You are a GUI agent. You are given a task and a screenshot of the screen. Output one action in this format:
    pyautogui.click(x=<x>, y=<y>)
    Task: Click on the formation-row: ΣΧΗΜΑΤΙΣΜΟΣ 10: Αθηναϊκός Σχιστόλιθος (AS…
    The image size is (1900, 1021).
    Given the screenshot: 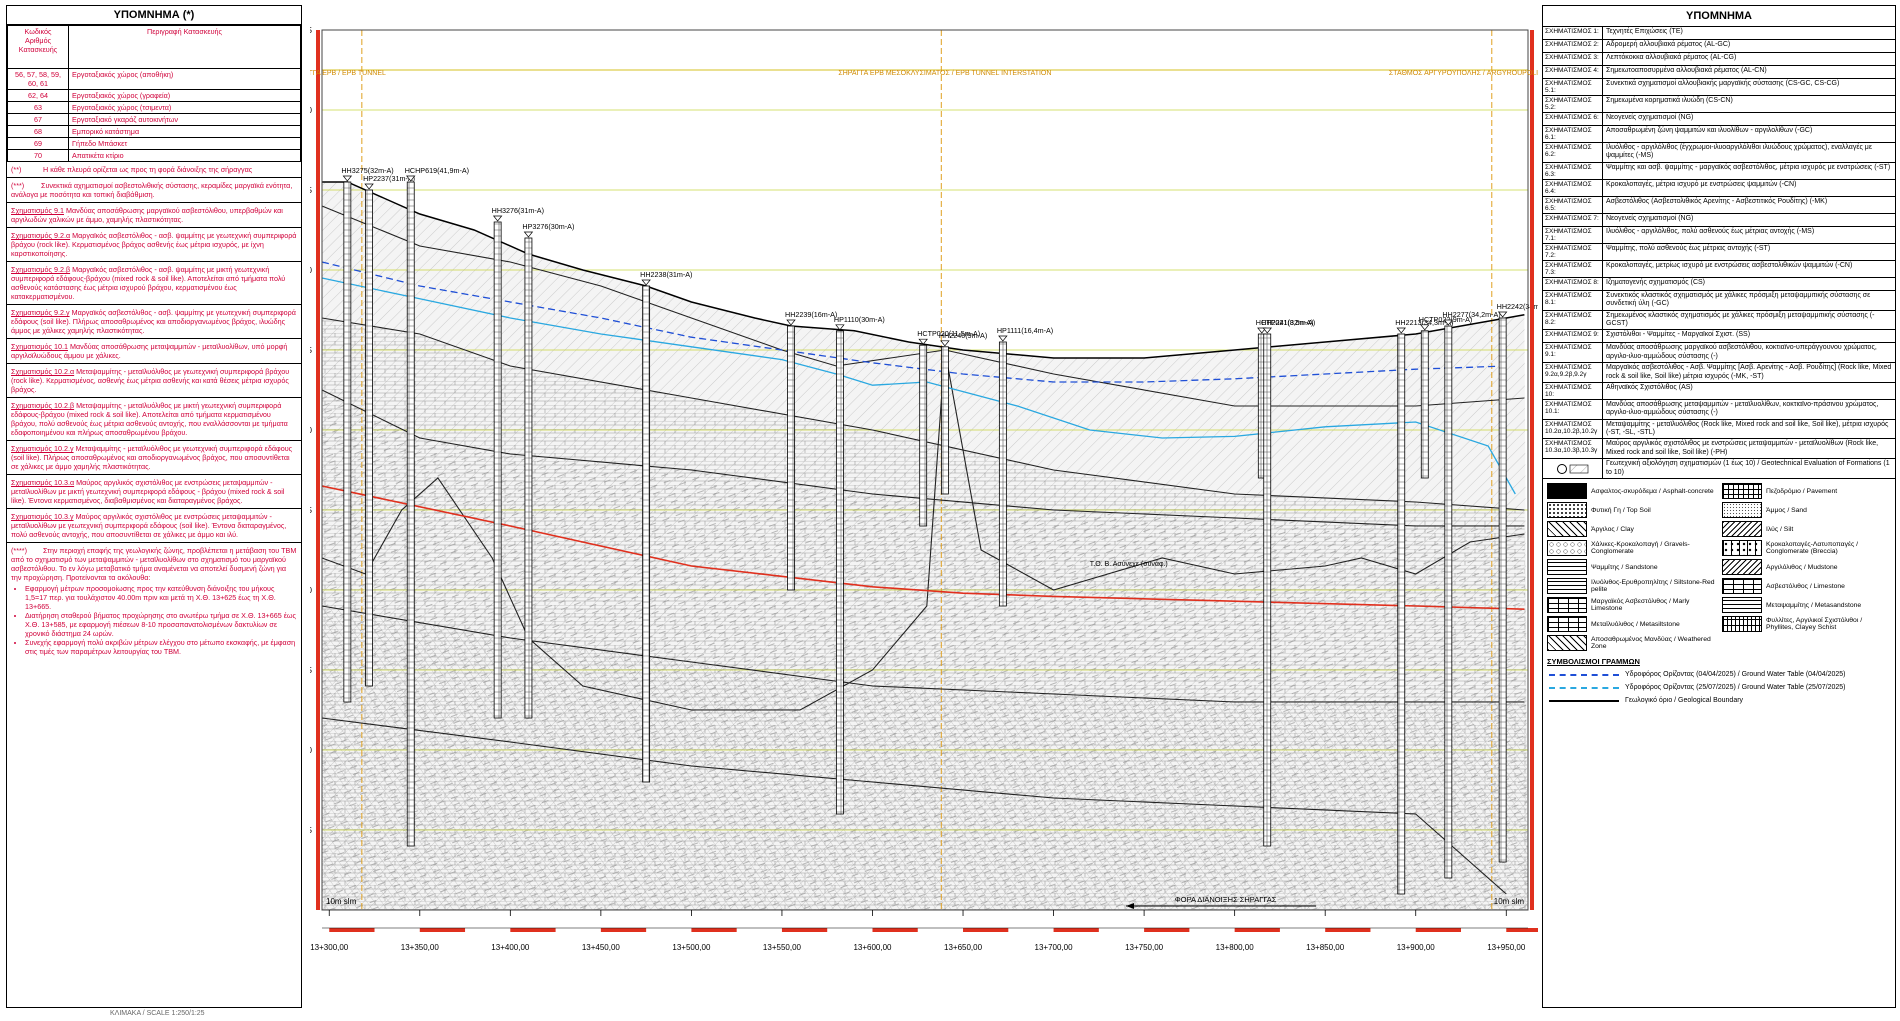 What is the action you would take?
    pyautogui.click(x=1719, y=391)
    